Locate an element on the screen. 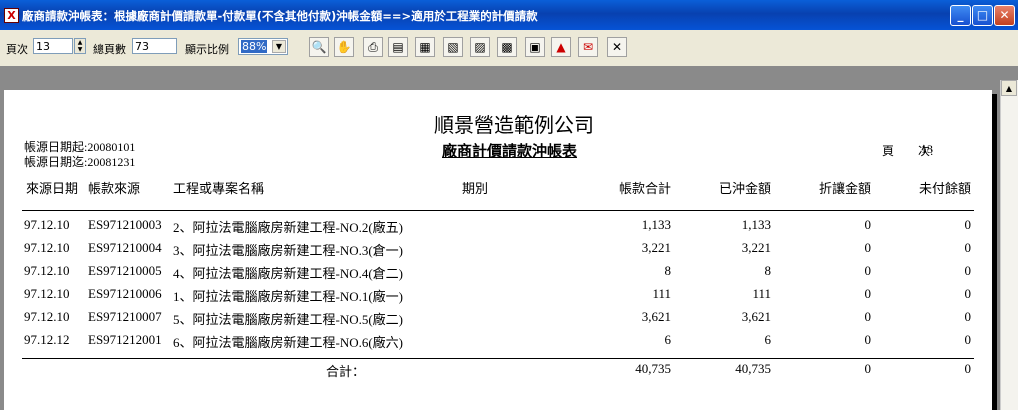  html-icon: ▩ is located at coordinates (507, 47).